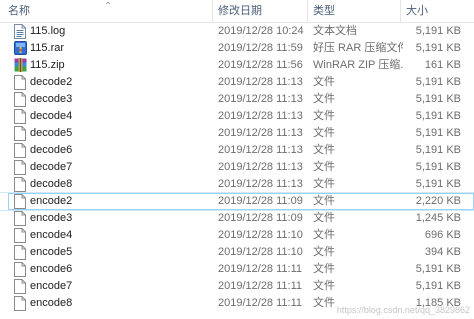  What do you see at coordinates (51, 184) in the screenshot?
I see `file-name: decode8` at bounding box center [51, 184].